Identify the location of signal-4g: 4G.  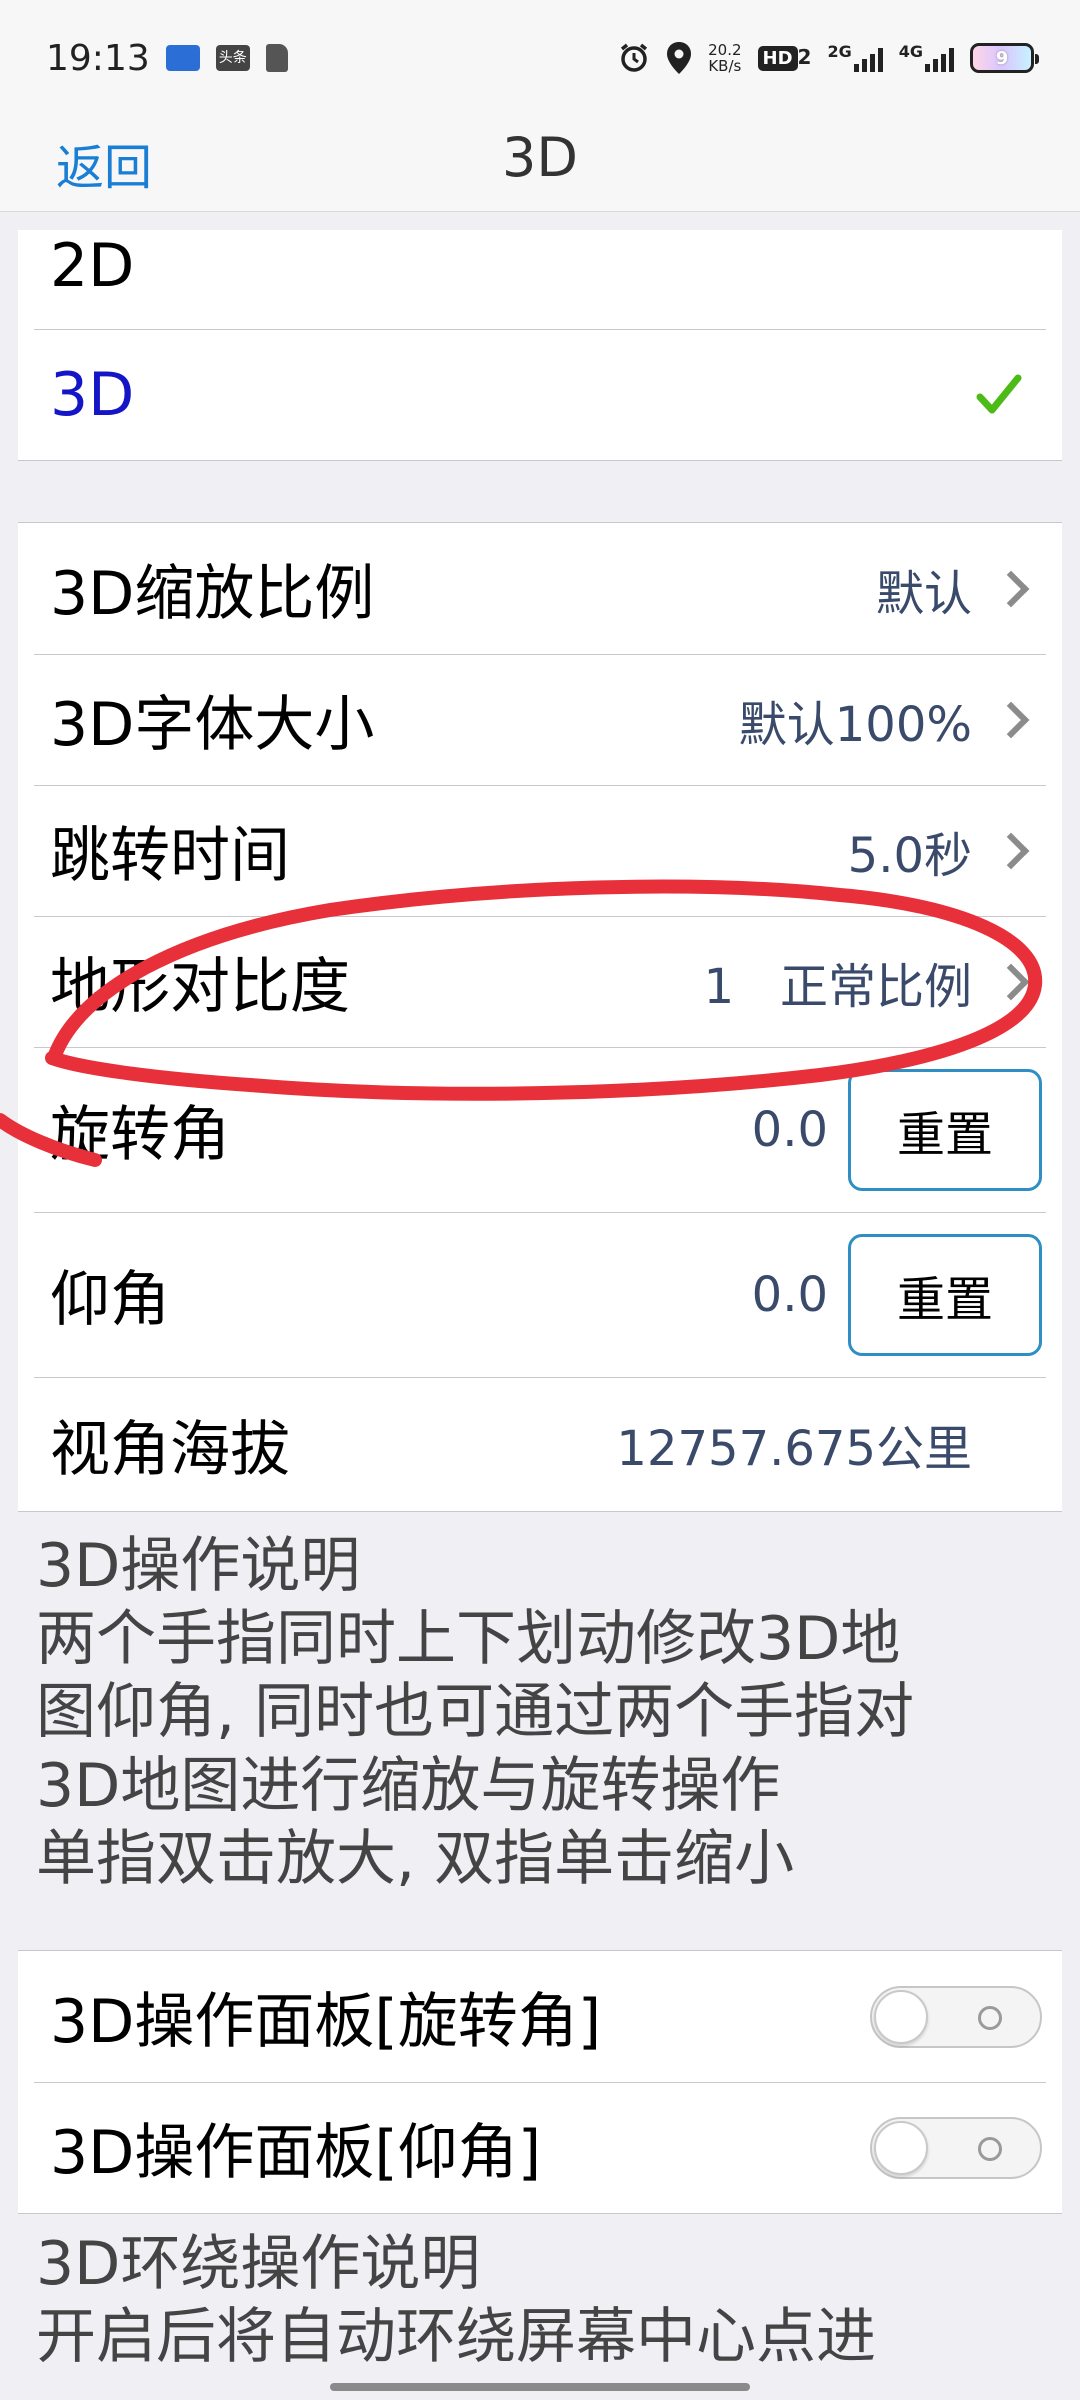
(926, 58).